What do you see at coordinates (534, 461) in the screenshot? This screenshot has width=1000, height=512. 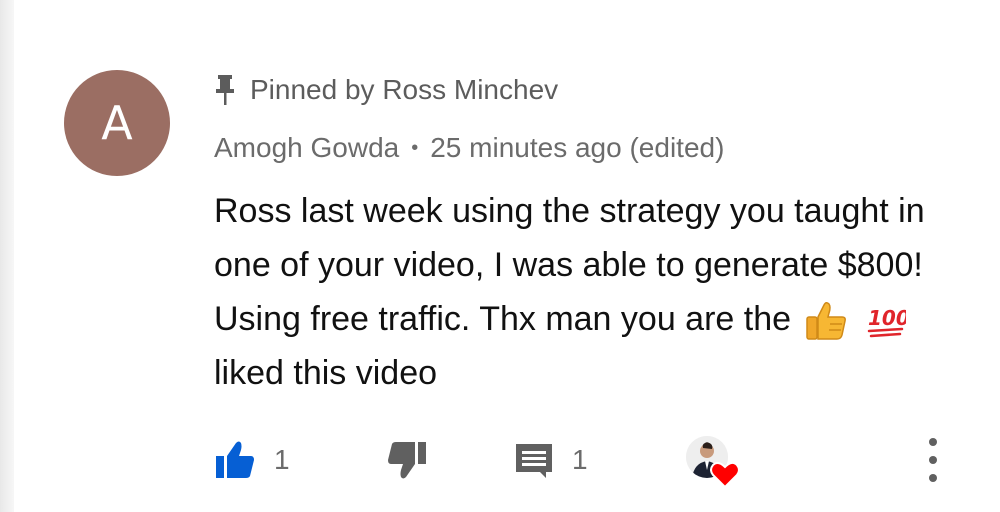 I see `comment-icon` at bounding box center [534, 461].